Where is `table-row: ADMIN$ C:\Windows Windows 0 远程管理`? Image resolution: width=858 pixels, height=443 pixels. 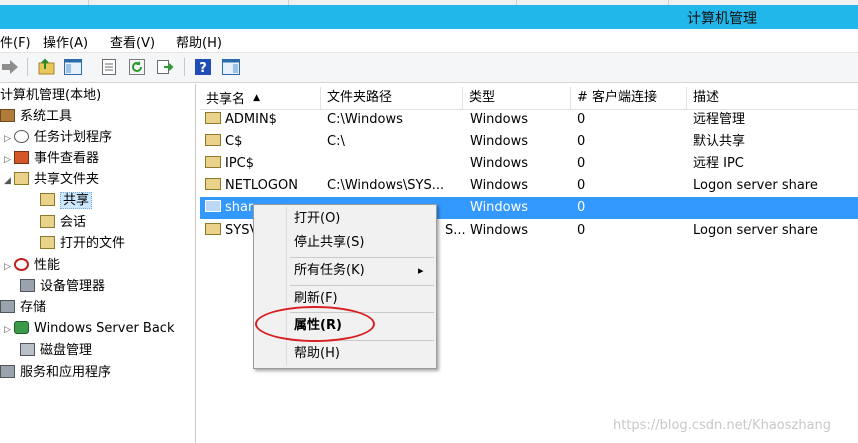 table-row: ADMIN$ C:\Windows Windows 0 远程管理 is located at coordinates (529, 120).